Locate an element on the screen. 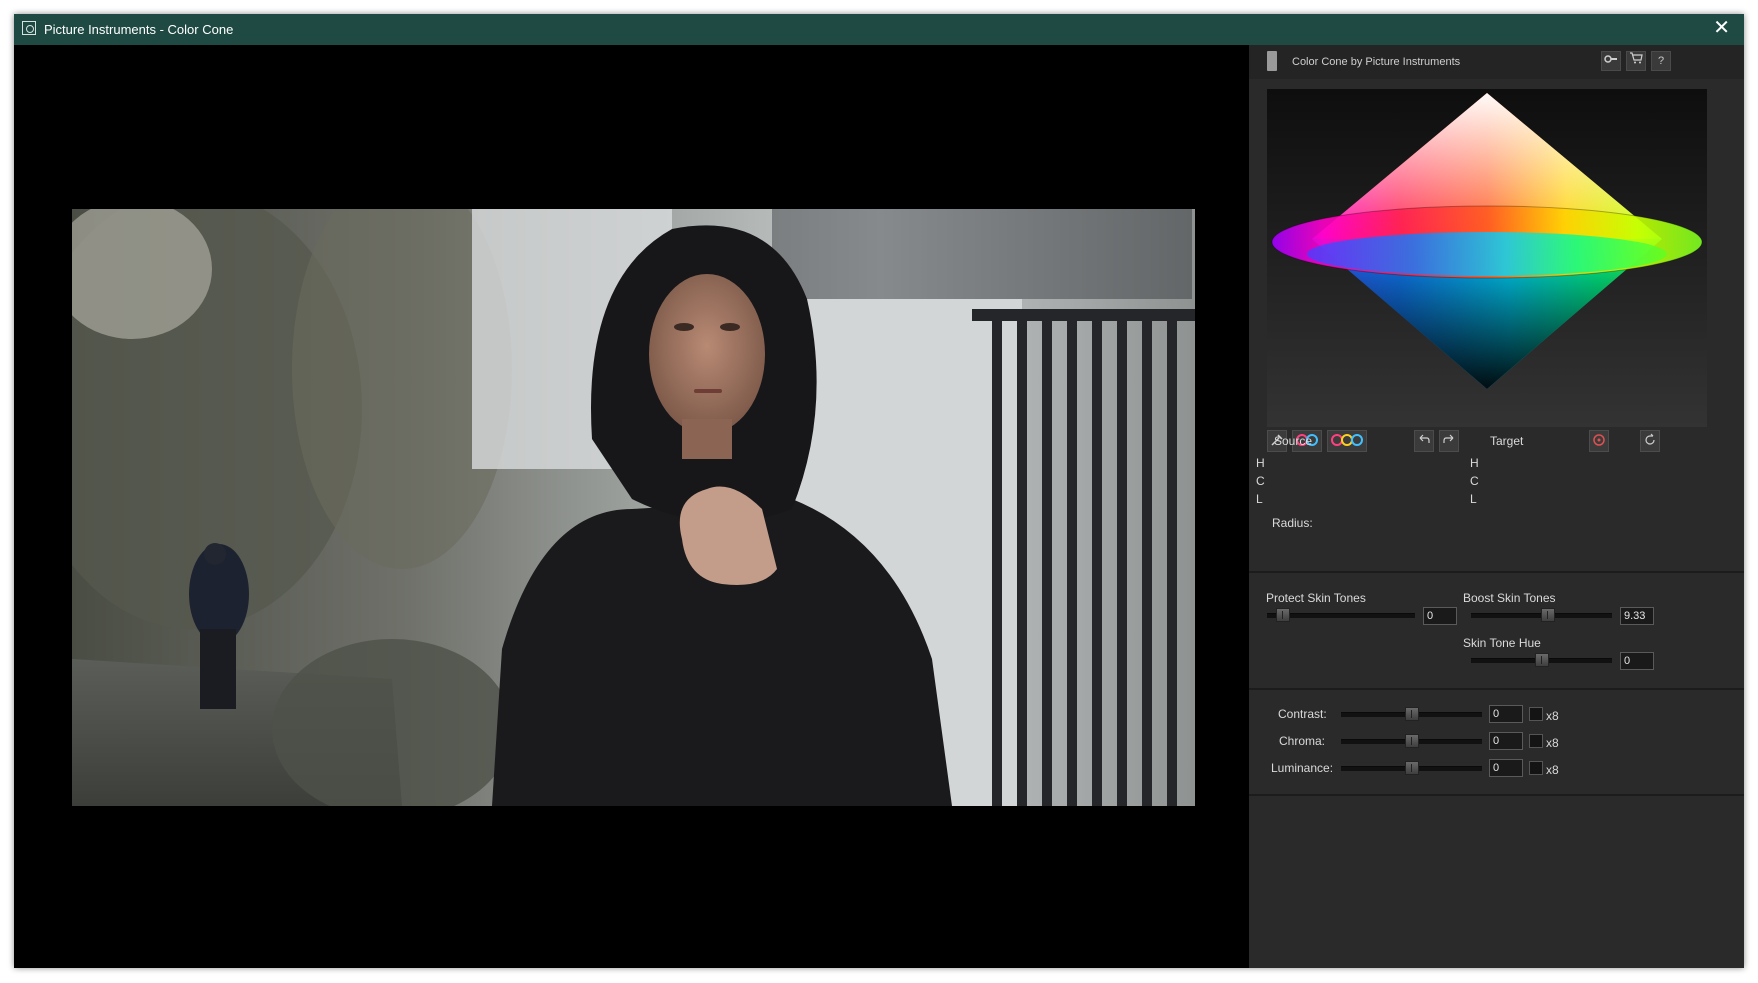 The width and height of the screenshot is (1758, 983). chroma-x8-checkbox is located at coordinates (1536, 741).